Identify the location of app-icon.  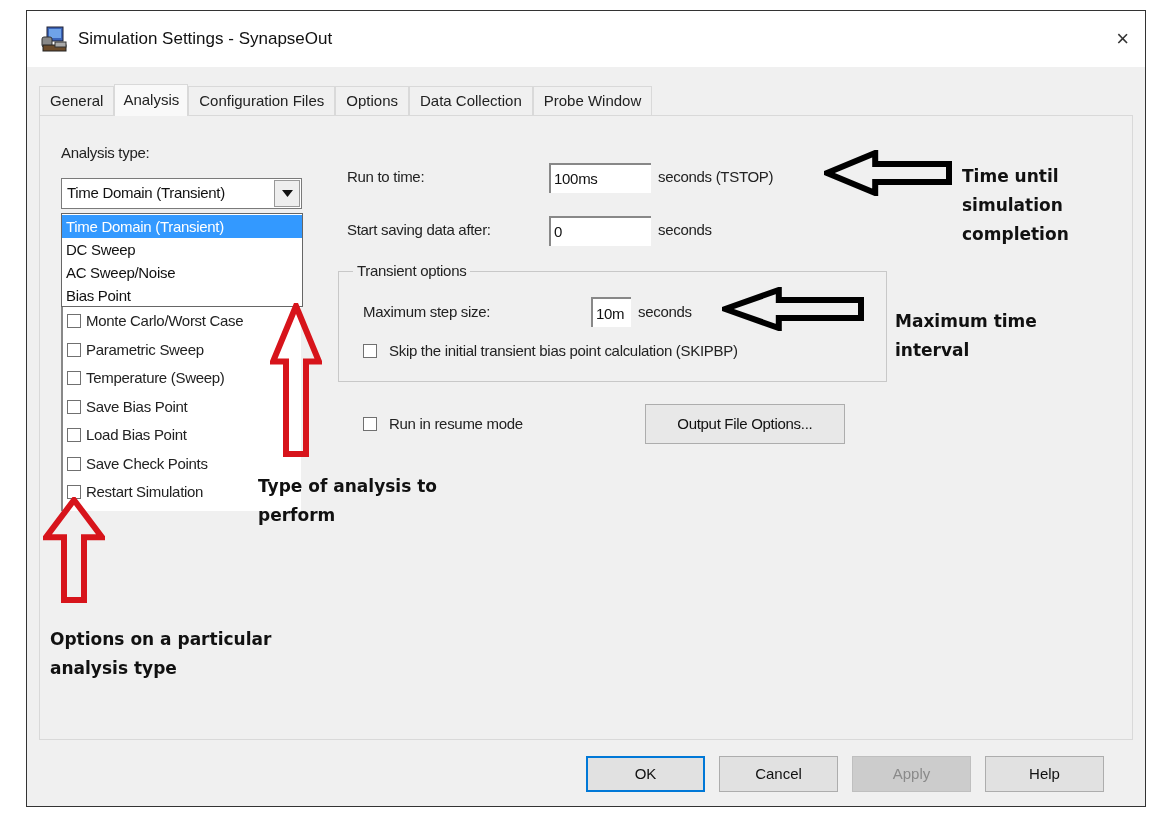
(54, 39).